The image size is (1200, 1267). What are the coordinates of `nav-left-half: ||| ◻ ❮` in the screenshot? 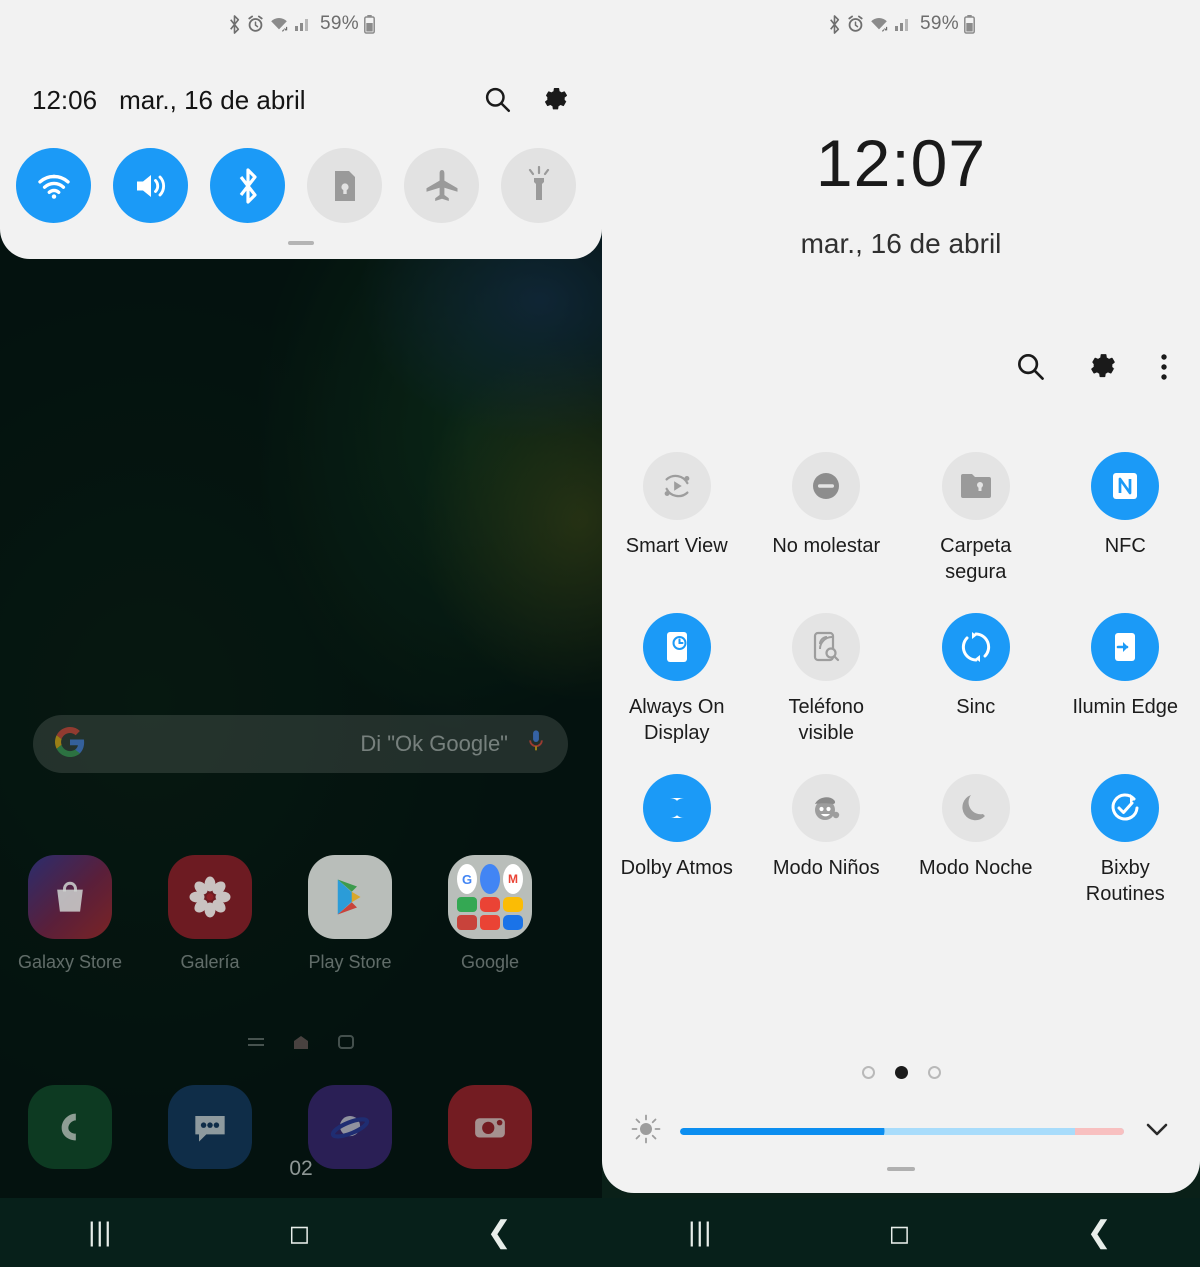 It's located at (300, 1232).